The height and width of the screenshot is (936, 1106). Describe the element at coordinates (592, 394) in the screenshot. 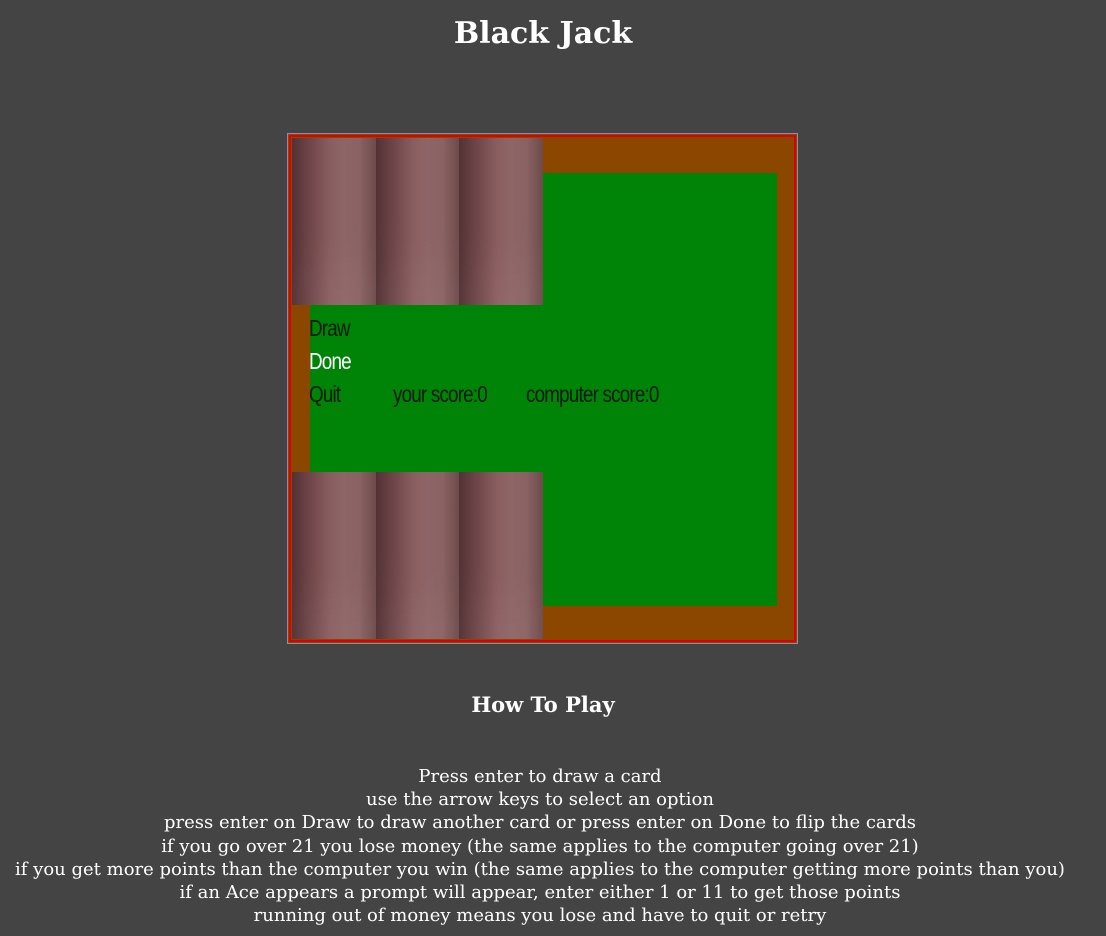

I see `computer-score: computer score:0` at that location.